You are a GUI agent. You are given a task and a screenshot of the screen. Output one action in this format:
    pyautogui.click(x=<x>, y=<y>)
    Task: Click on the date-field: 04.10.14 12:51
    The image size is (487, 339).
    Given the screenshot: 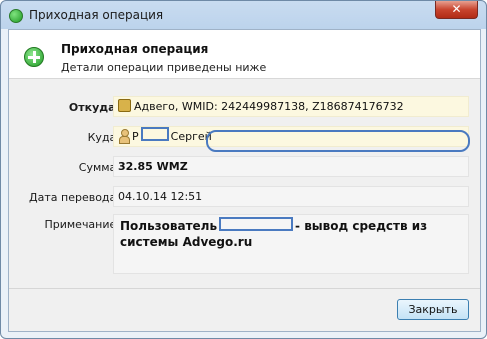 What is the action you would take?
    pyautogui.click(x=291, y=196)
    